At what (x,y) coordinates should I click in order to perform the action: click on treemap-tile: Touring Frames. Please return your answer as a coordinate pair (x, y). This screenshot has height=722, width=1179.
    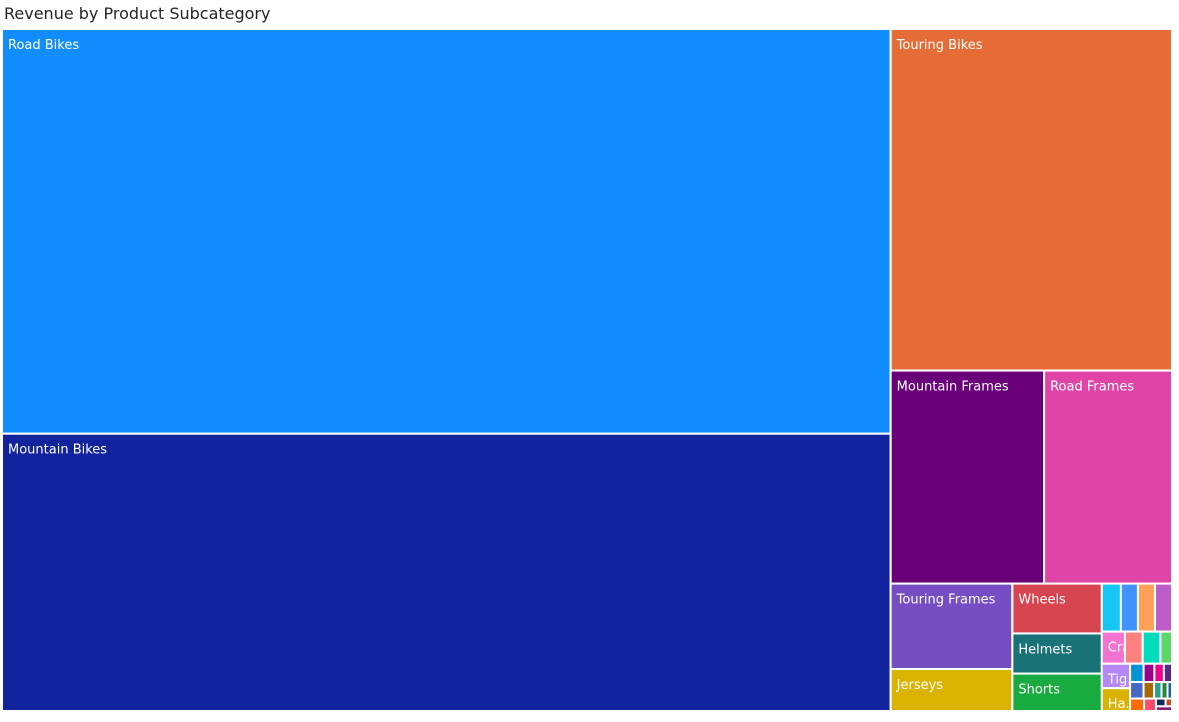
    Looking at the image, I should click on (951, 626).